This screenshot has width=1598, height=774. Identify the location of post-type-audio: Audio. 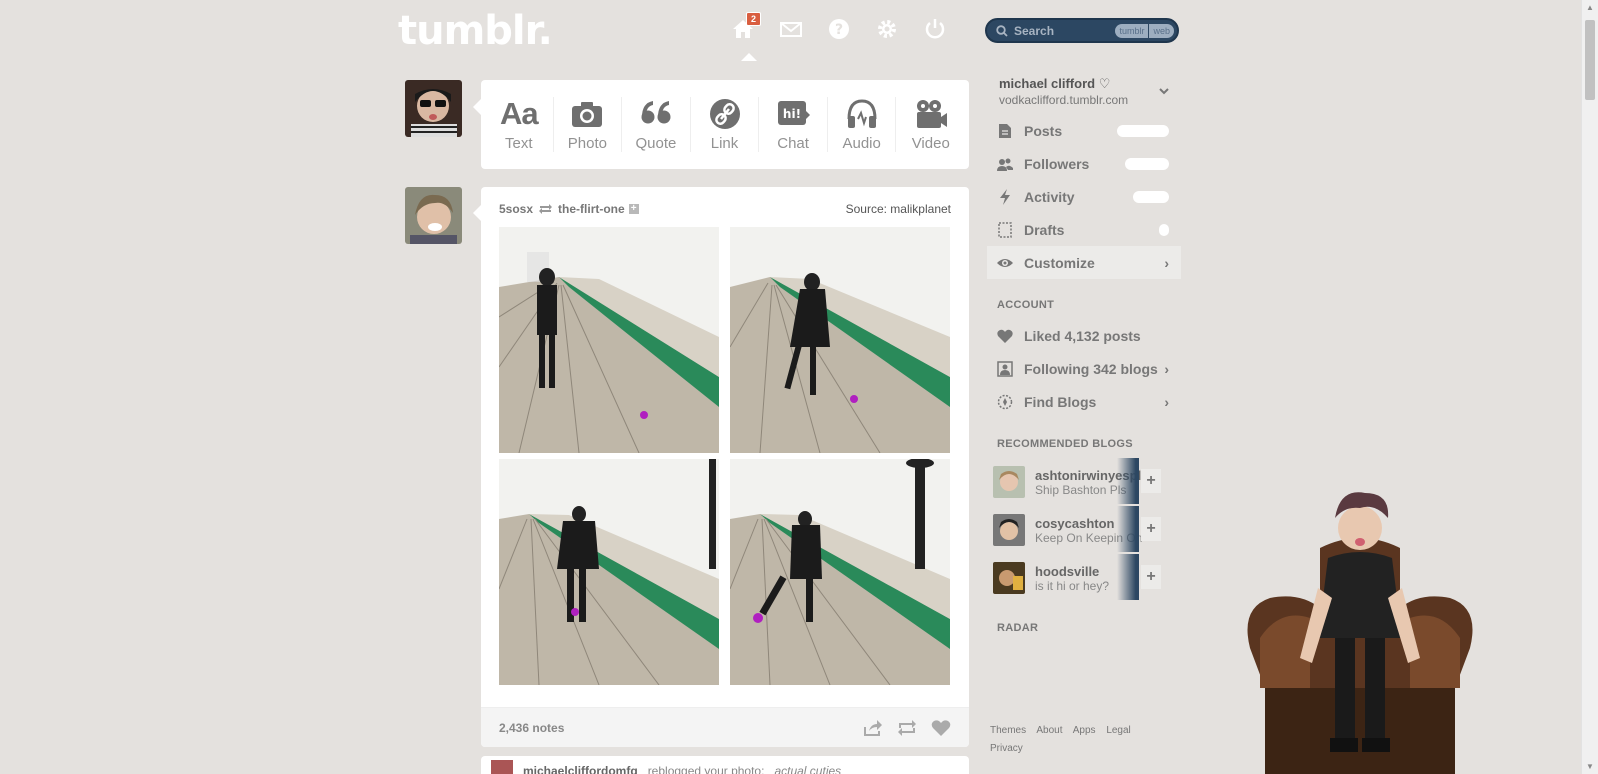
(862, 124).